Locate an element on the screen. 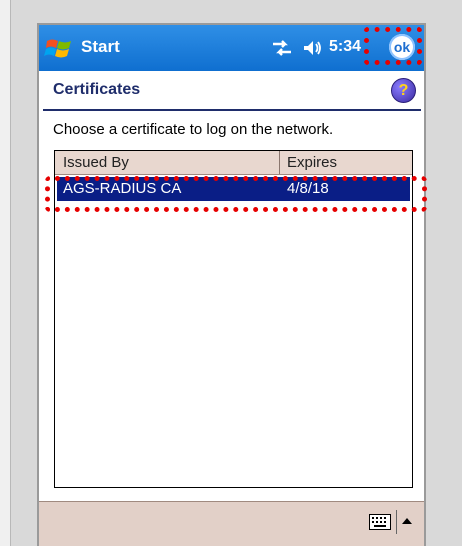  speaker-icon is located at coordinates (312, 48).